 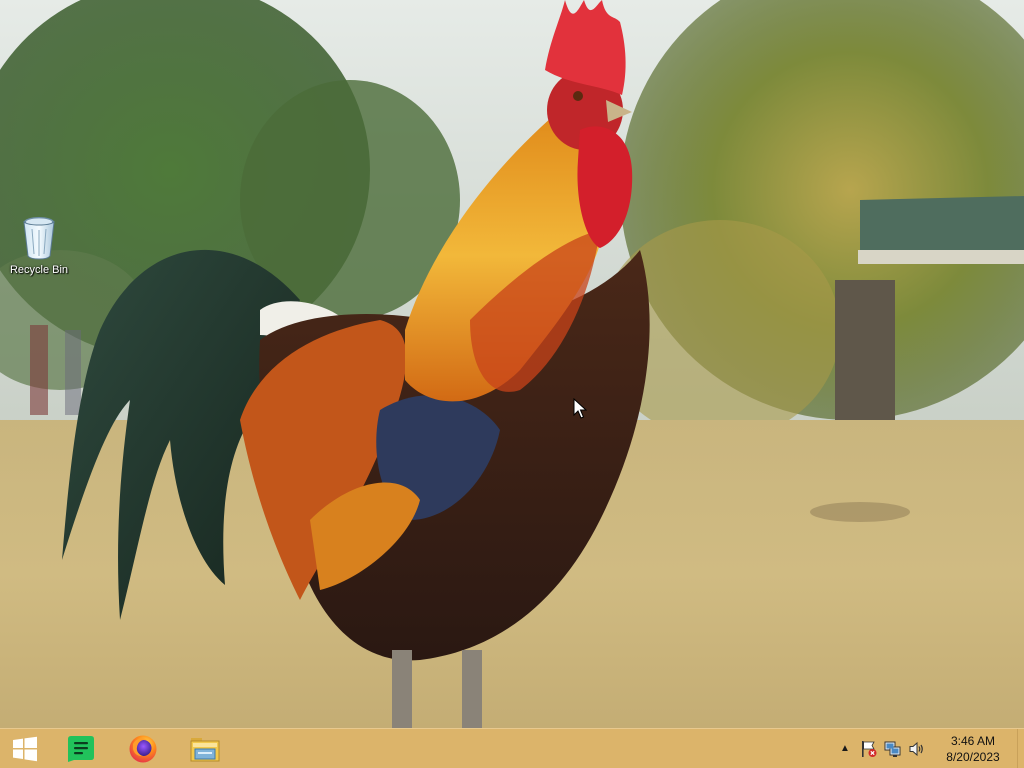 I want to click on taskbar-pinned-file-explorer, so click(x=205, y=748).